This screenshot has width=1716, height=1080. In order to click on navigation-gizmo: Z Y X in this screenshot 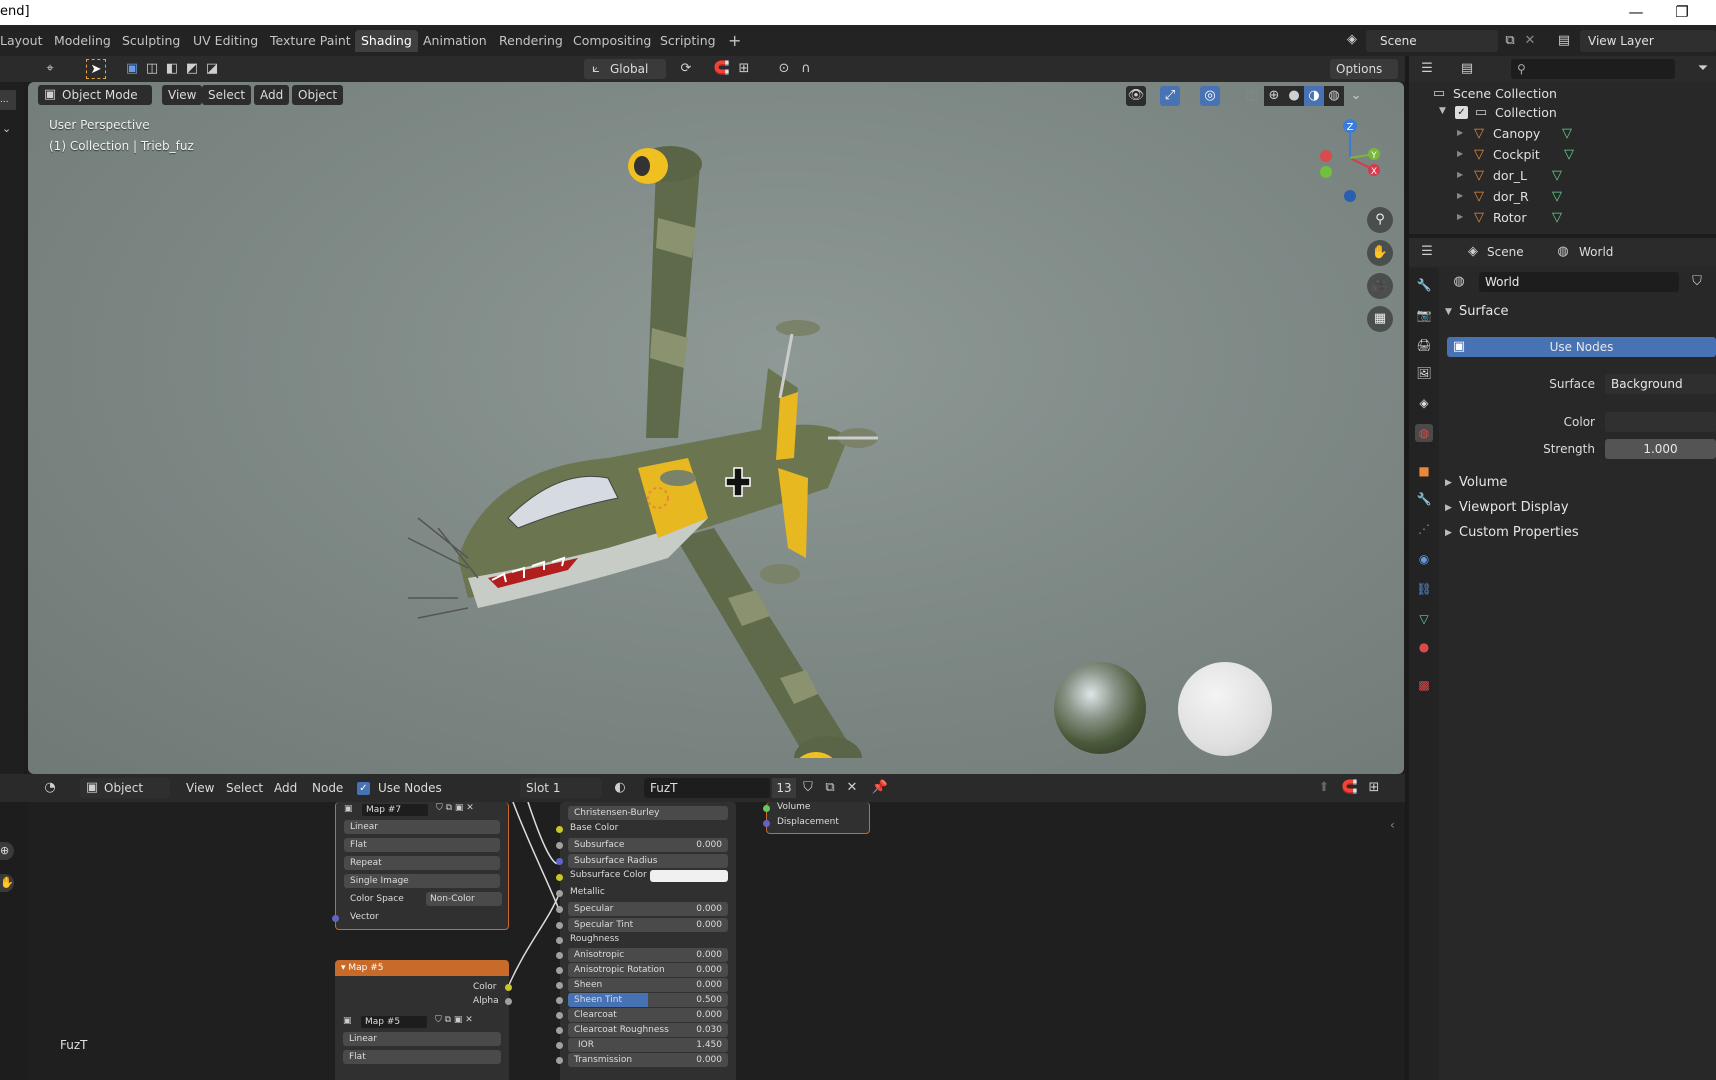, I will do `click(1356, 161)`.